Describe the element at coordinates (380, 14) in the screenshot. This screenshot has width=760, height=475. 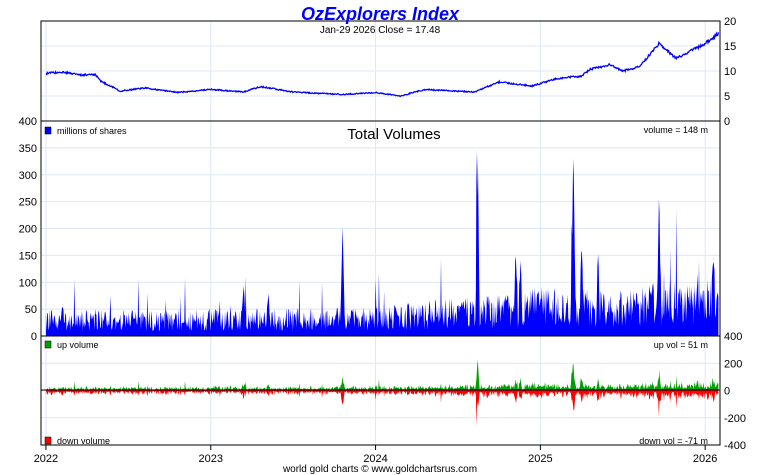
I see `chart-title: OzExplorers Index` at that location.